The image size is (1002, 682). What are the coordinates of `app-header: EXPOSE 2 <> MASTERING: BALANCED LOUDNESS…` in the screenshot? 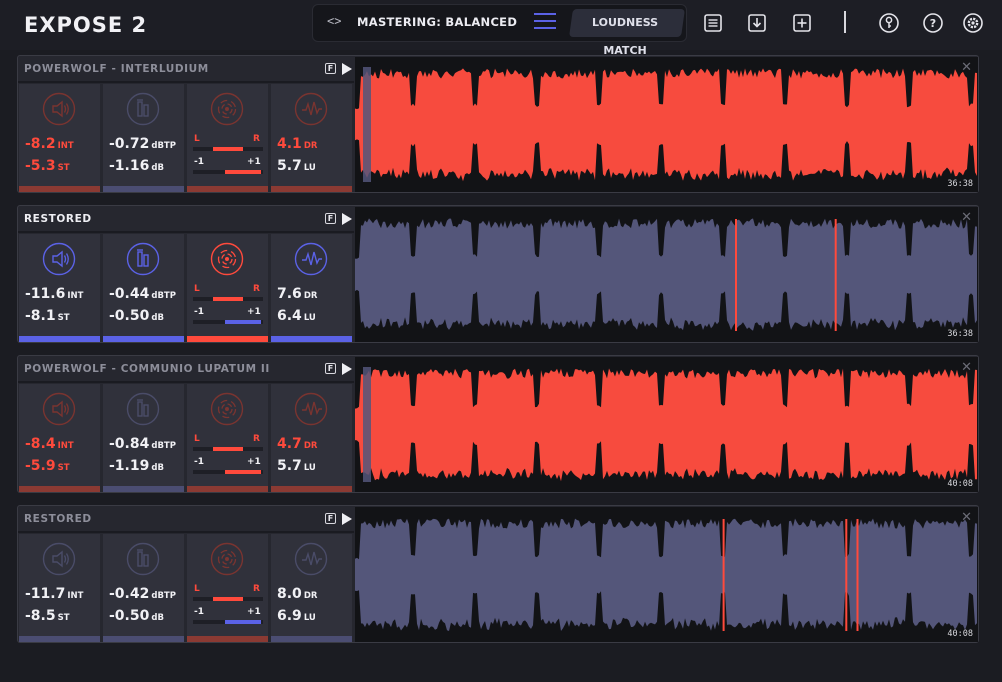 It's located at (501, 28).